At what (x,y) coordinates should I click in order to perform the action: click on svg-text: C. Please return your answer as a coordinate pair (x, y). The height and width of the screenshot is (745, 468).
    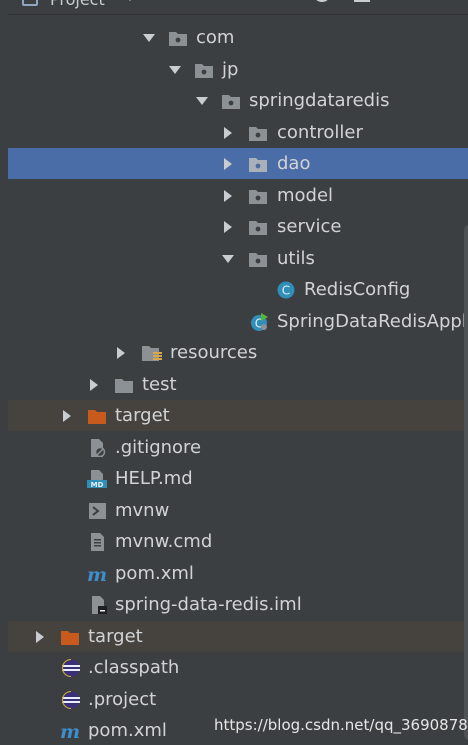
    Looking at the image, I should click on (286, 291).